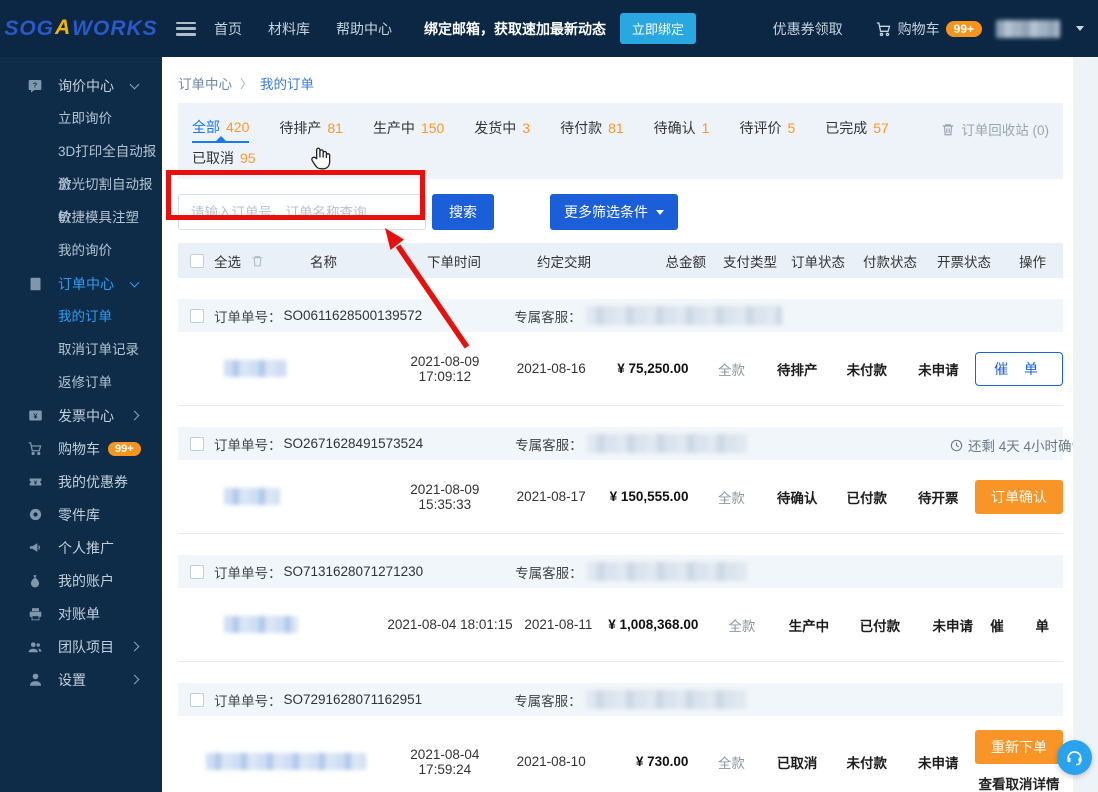 The image size is (1098, 792). I want to click on sidebar-item-invoice-center: ¥ 发票中心, so click(81, 415).